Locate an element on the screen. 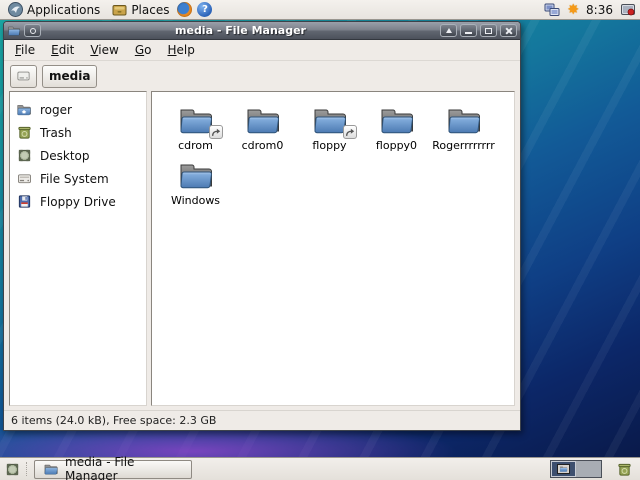 This screenshot has width=640, height=480. pager-window-thumbnail is located at coordinates (563, 469).